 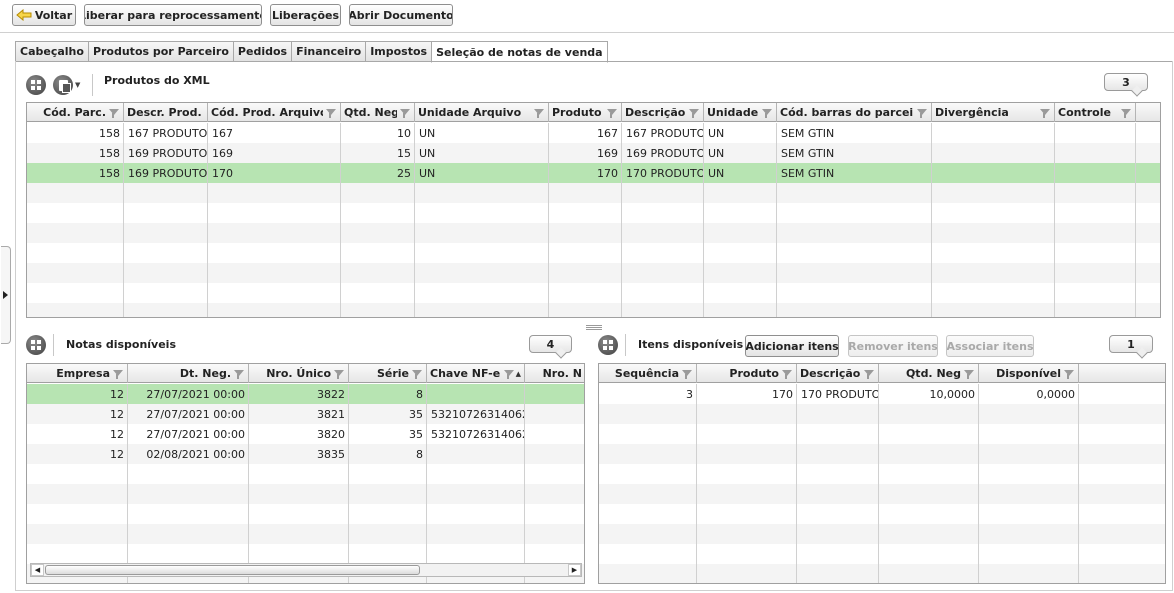 What do you see at coordinates (77, 373) in the screenshot?
I see `column-header: Empresa` at bounding box center [77, 373].